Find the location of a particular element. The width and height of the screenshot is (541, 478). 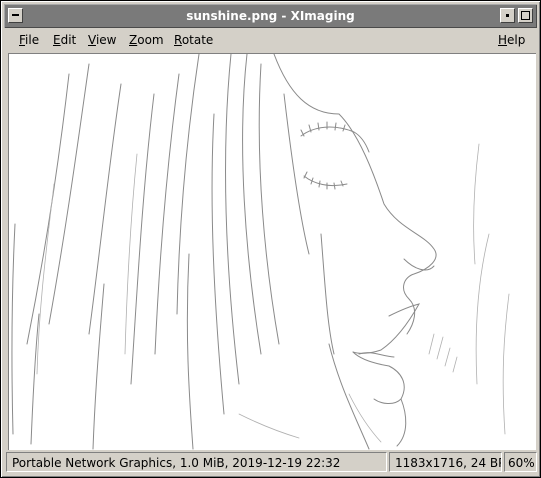

window-title: sunshine.png - XImaging is located at coordinates (270, 16).